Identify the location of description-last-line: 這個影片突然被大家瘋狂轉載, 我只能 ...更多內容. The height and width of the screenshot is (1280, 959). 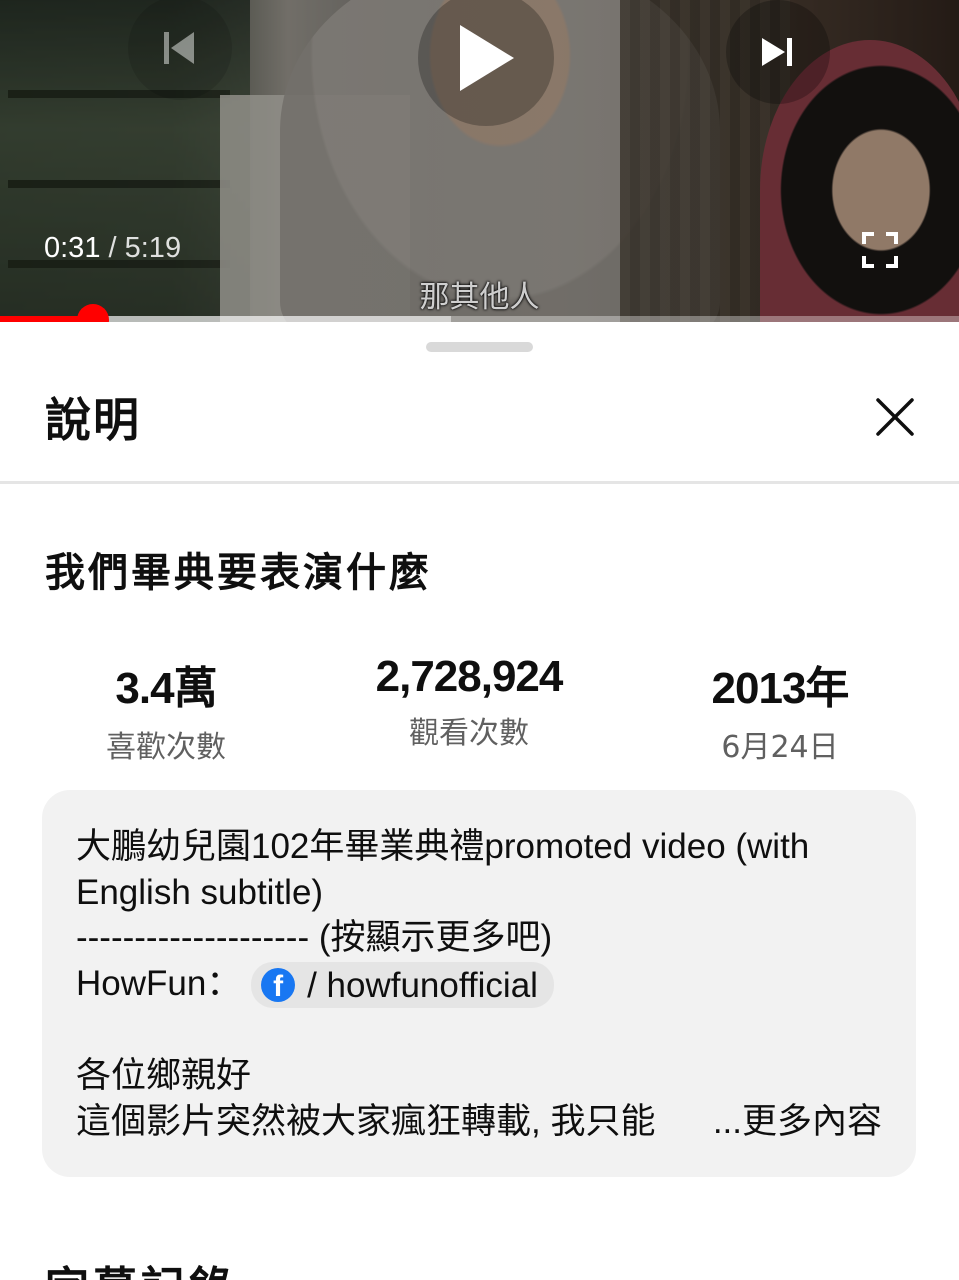
(479, 1121).